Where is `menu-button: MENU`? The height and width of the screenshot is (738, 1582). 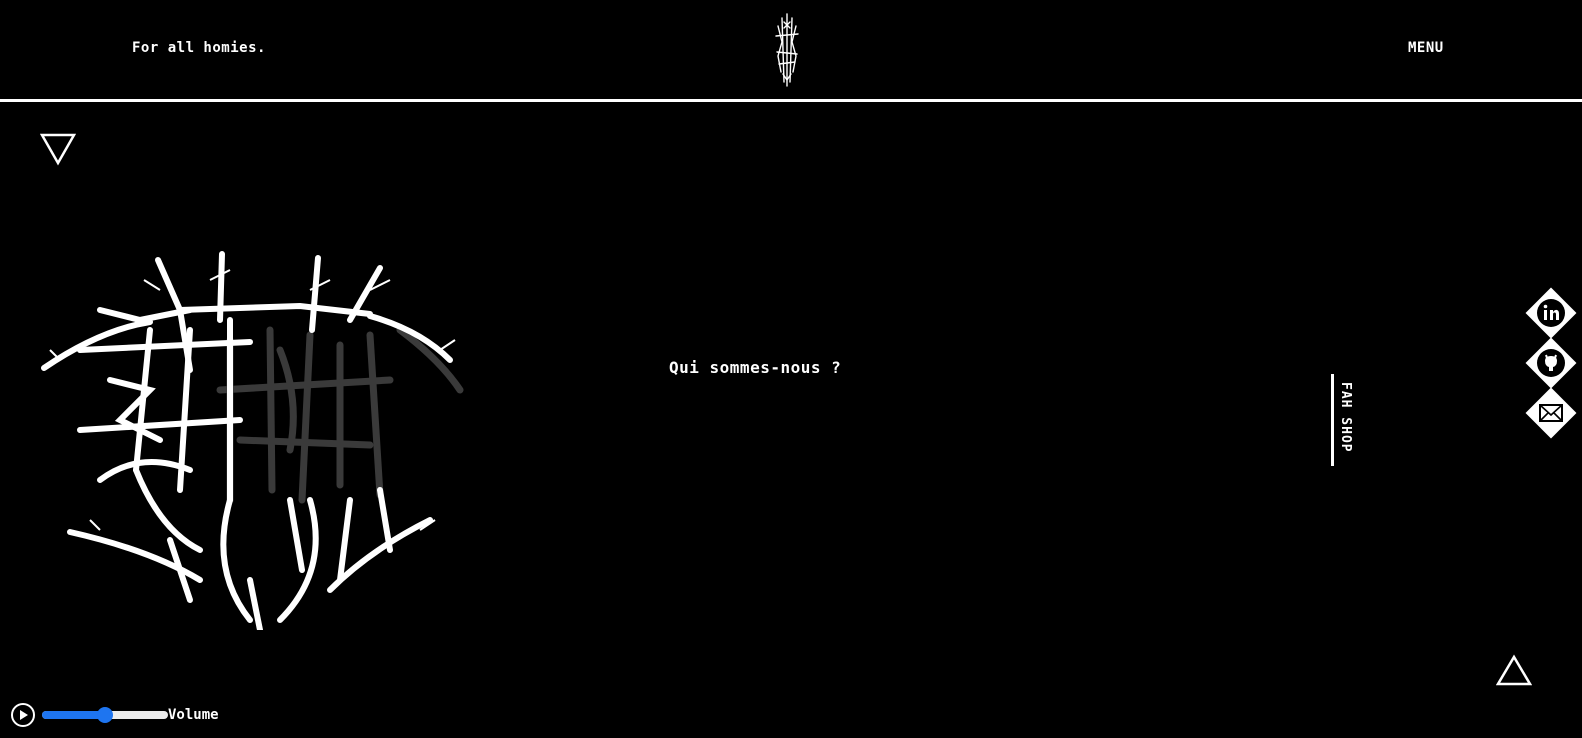
menu-button: MENU is located at coordinates (1426, 48).